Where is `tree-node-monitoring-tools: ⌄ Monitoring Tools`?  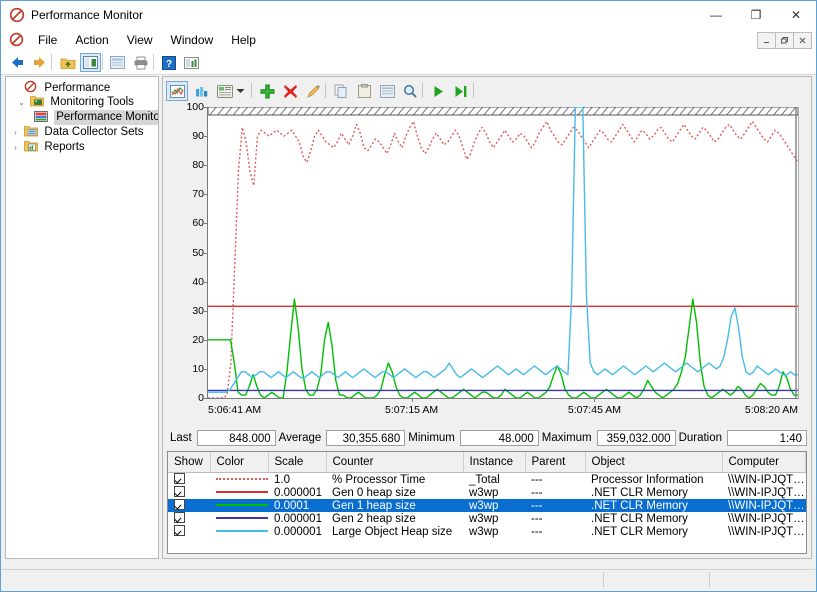 tree-node-monitoring-tools: ⌄ Monitoring Tools is located at coordinates (82, 102).